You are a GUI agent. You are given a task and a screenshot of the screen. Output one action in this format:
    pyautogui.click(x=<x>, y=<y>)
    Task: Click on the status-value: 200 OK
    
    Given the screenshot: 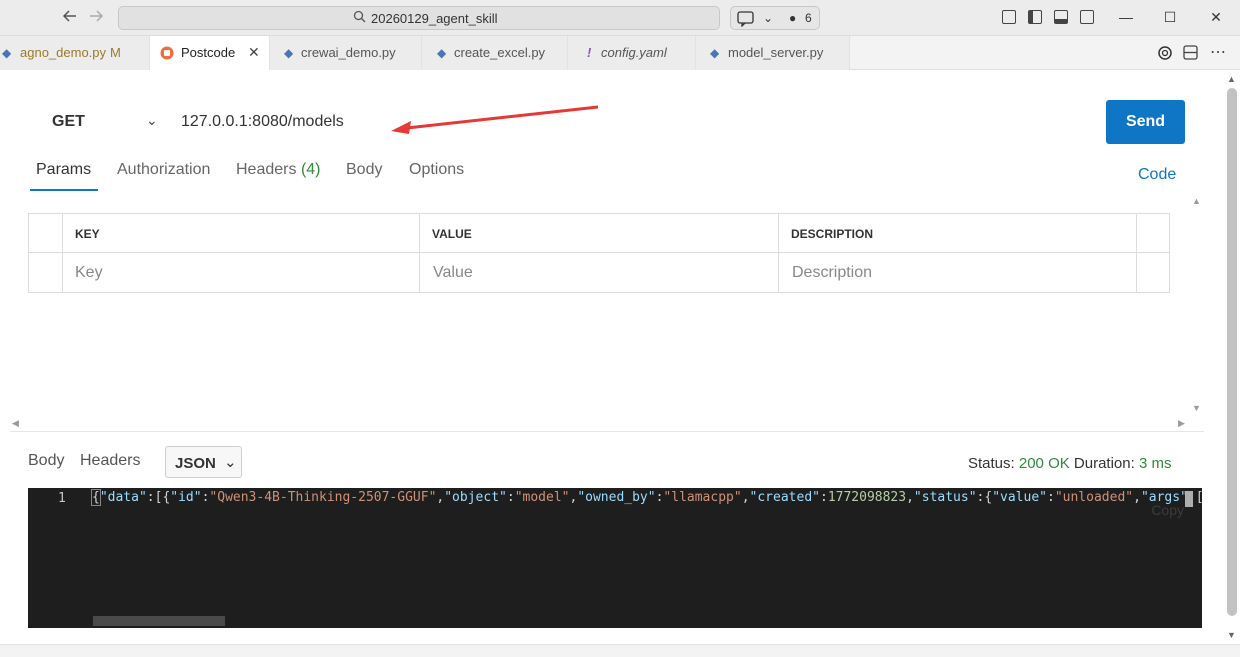 What is the action you would take?
    pyautogui.click(x=1044, y=463)
    